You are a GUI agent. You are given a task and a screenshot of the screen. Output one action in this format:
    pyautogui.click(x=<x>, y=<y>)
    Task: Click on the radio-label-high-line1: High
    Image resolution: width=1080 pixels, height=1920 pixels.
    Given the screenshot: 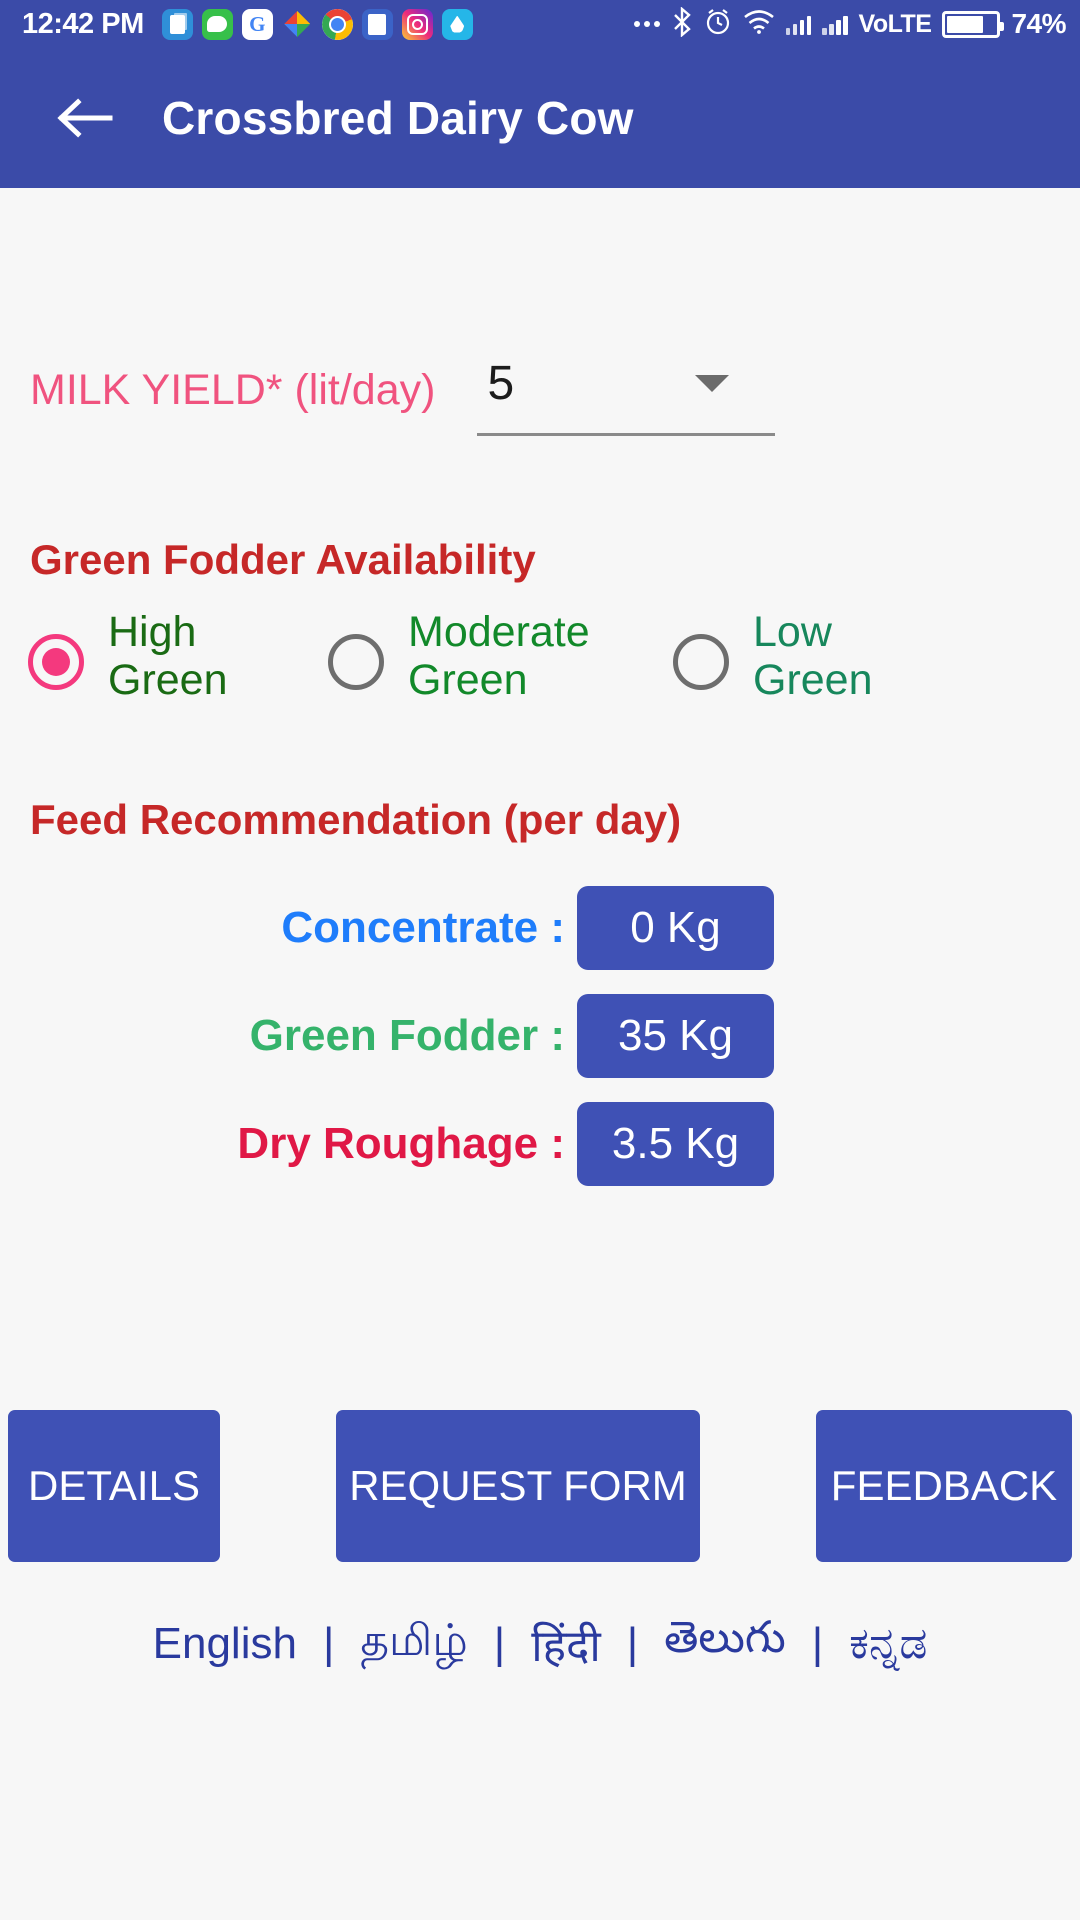 What is the action you would take?
    pyautogui.click(x=152, y=632)
    